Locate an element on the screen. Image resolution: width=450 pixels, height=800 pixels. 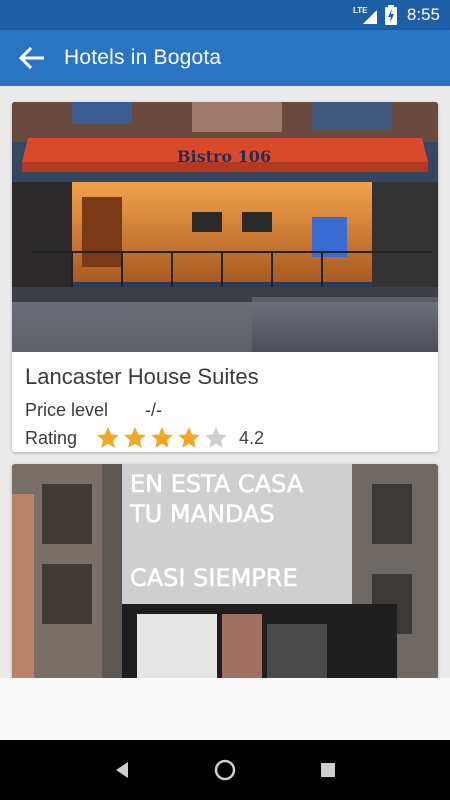
page-title: Hotels in Bogota is located at coordinates (143, 57).